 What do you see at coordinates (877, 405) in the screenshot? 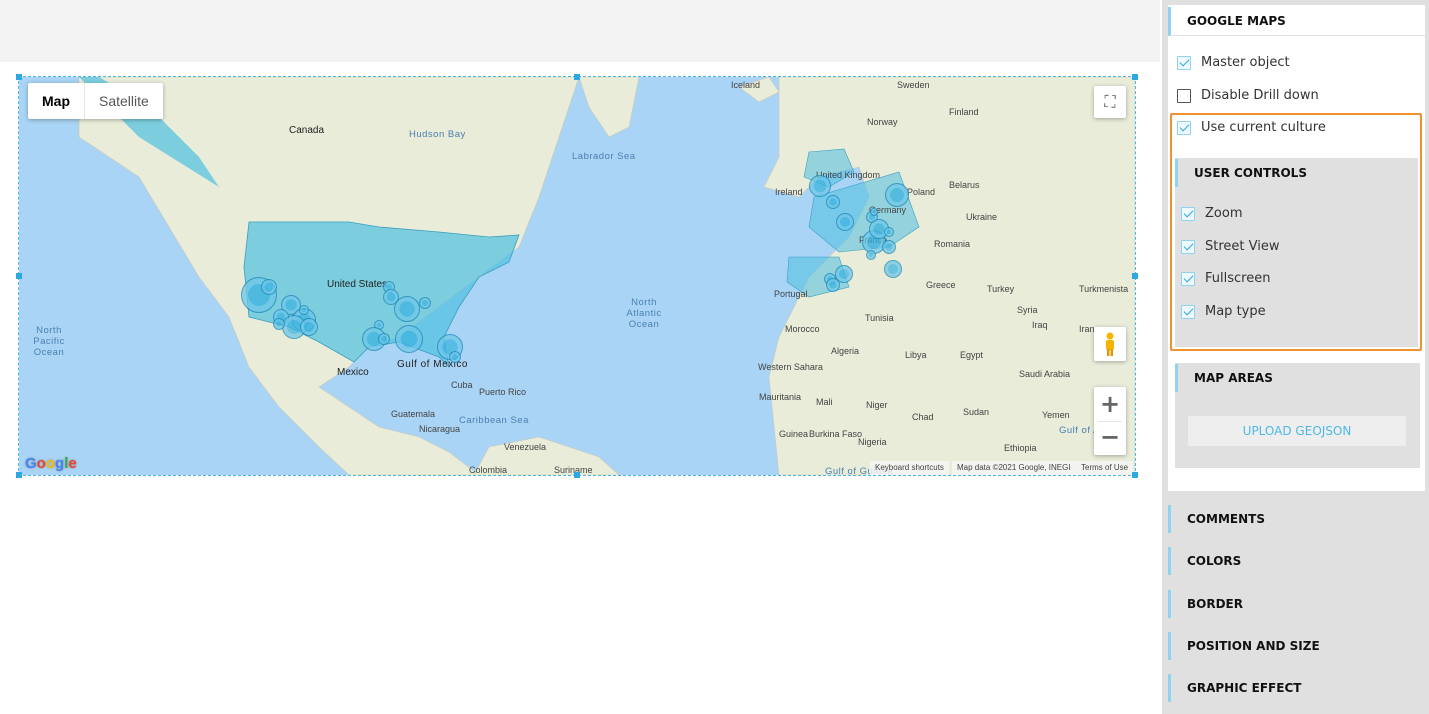
I see `map-label: Niger` at bounding box center [877, 405].